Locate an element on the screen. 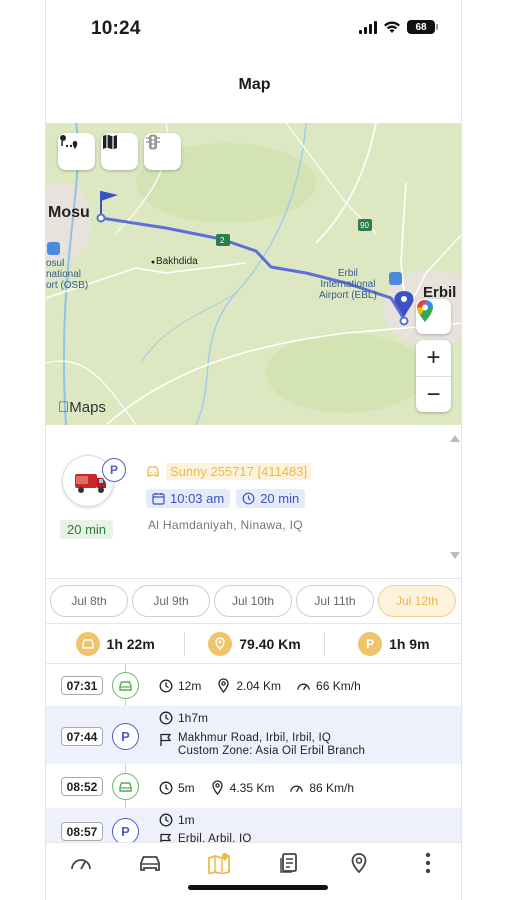 The width and height of the screenshot is (507, 900). trip-summary: 1h 22m 79.40 Km P 1h 9m is located at coordinates (253, 644).